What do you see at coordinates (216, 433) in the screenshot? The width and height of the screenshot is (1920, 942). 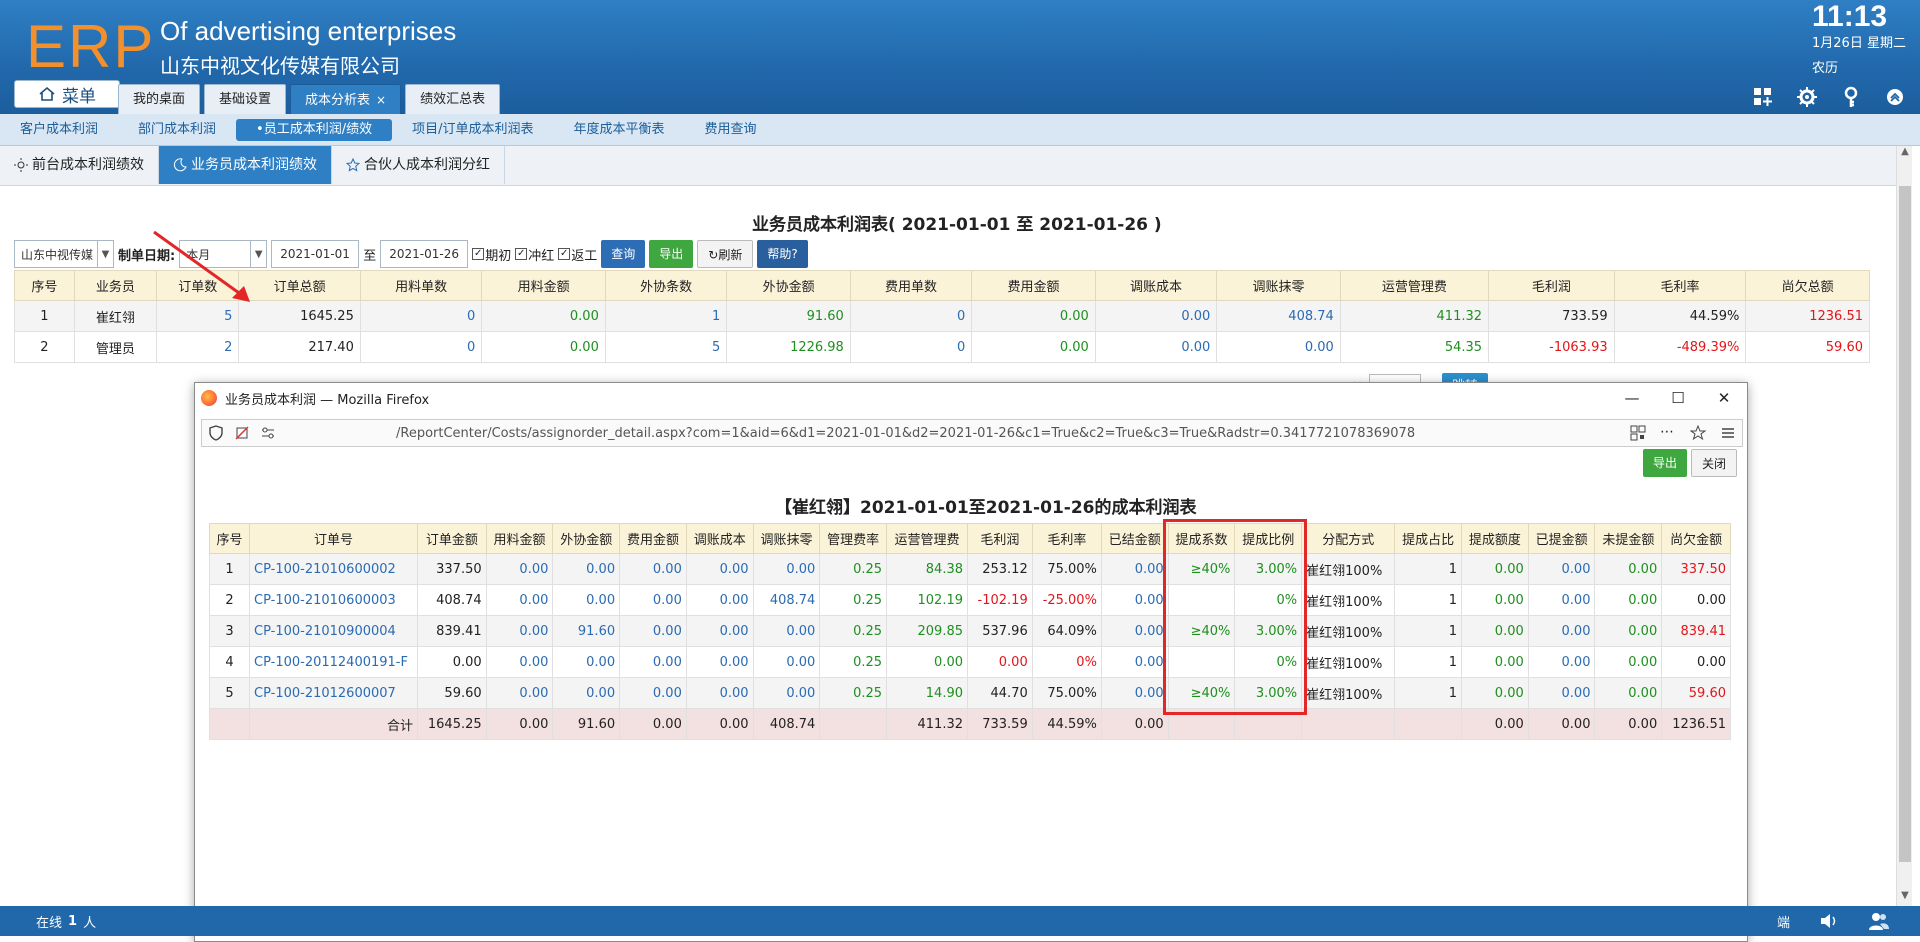 I see `shield-icon` at bounding box center [216, 433].